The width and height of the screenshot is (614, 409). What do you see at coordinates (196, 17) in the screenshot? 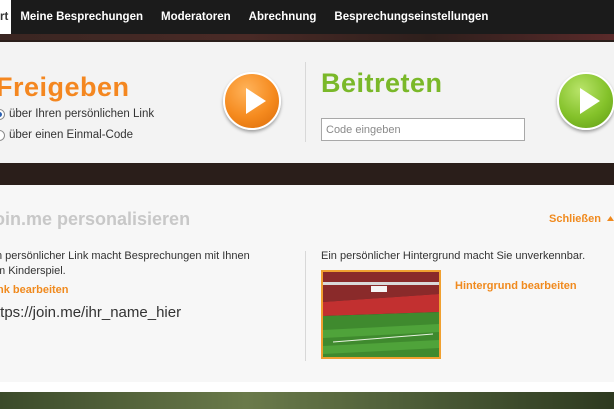
I see `nav-item-moderators: Moderatoren` at bounding box center [196, 17].